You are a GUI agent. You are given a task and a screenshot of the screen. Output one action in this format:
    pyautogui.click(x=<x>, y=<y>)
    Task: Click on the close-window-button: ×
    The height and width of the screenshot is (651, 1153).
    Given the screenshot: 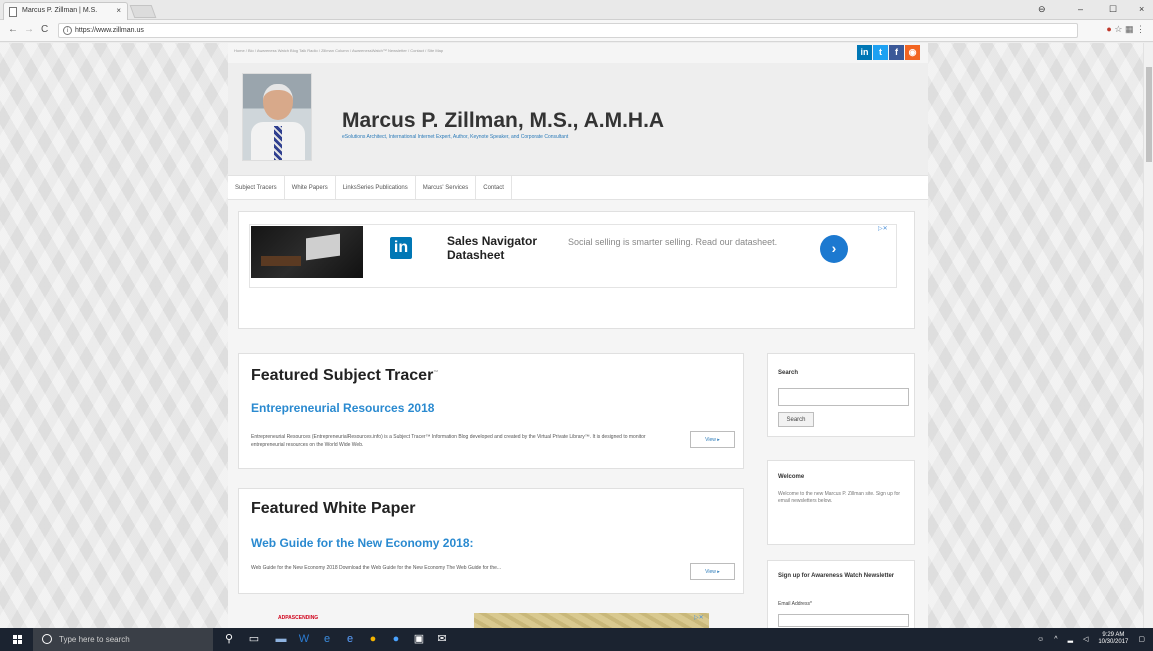 What is the action you would take?
    pyautogui.click(x=1141, y=9)
    